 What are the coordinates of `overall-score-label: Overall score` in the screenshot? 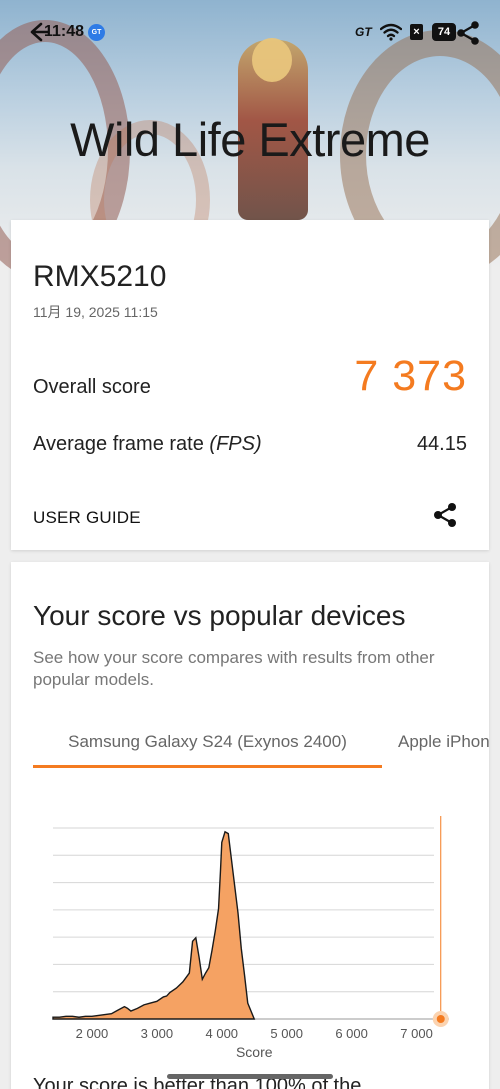 It's located at (92, 387).